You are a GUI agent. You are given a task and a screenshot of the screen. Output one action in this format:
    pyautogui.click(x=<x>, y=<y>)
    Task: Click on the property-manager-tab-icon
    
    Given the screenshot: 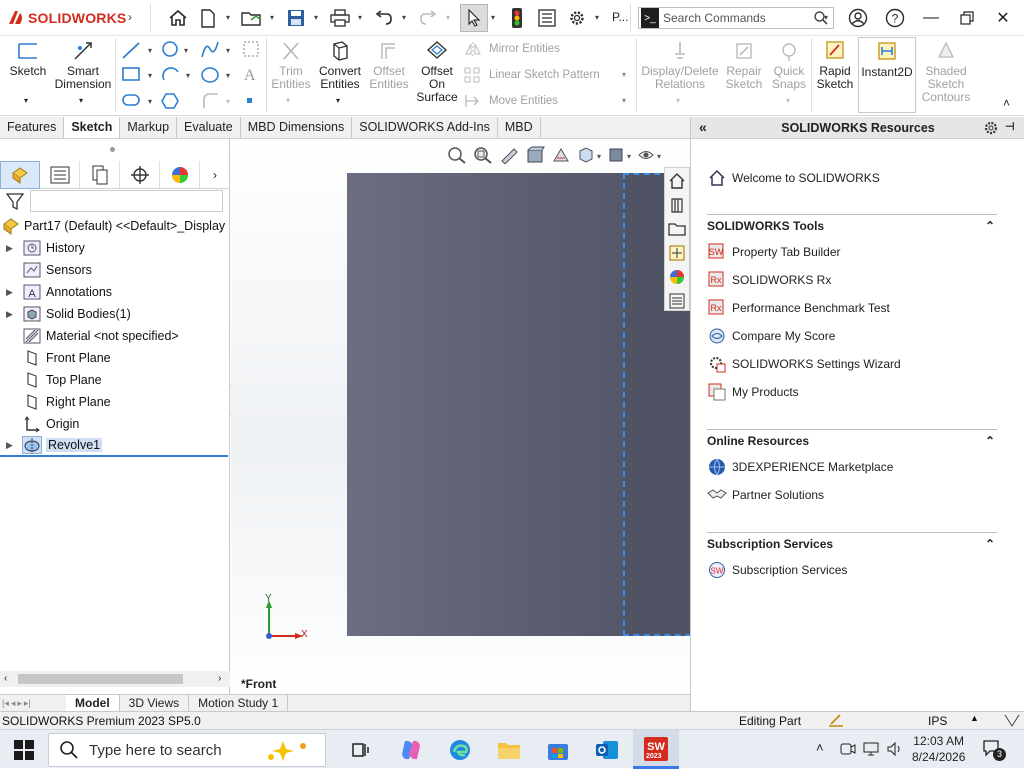 What is the action you would take?
    pyautogui.click(x=60, y=175)
    